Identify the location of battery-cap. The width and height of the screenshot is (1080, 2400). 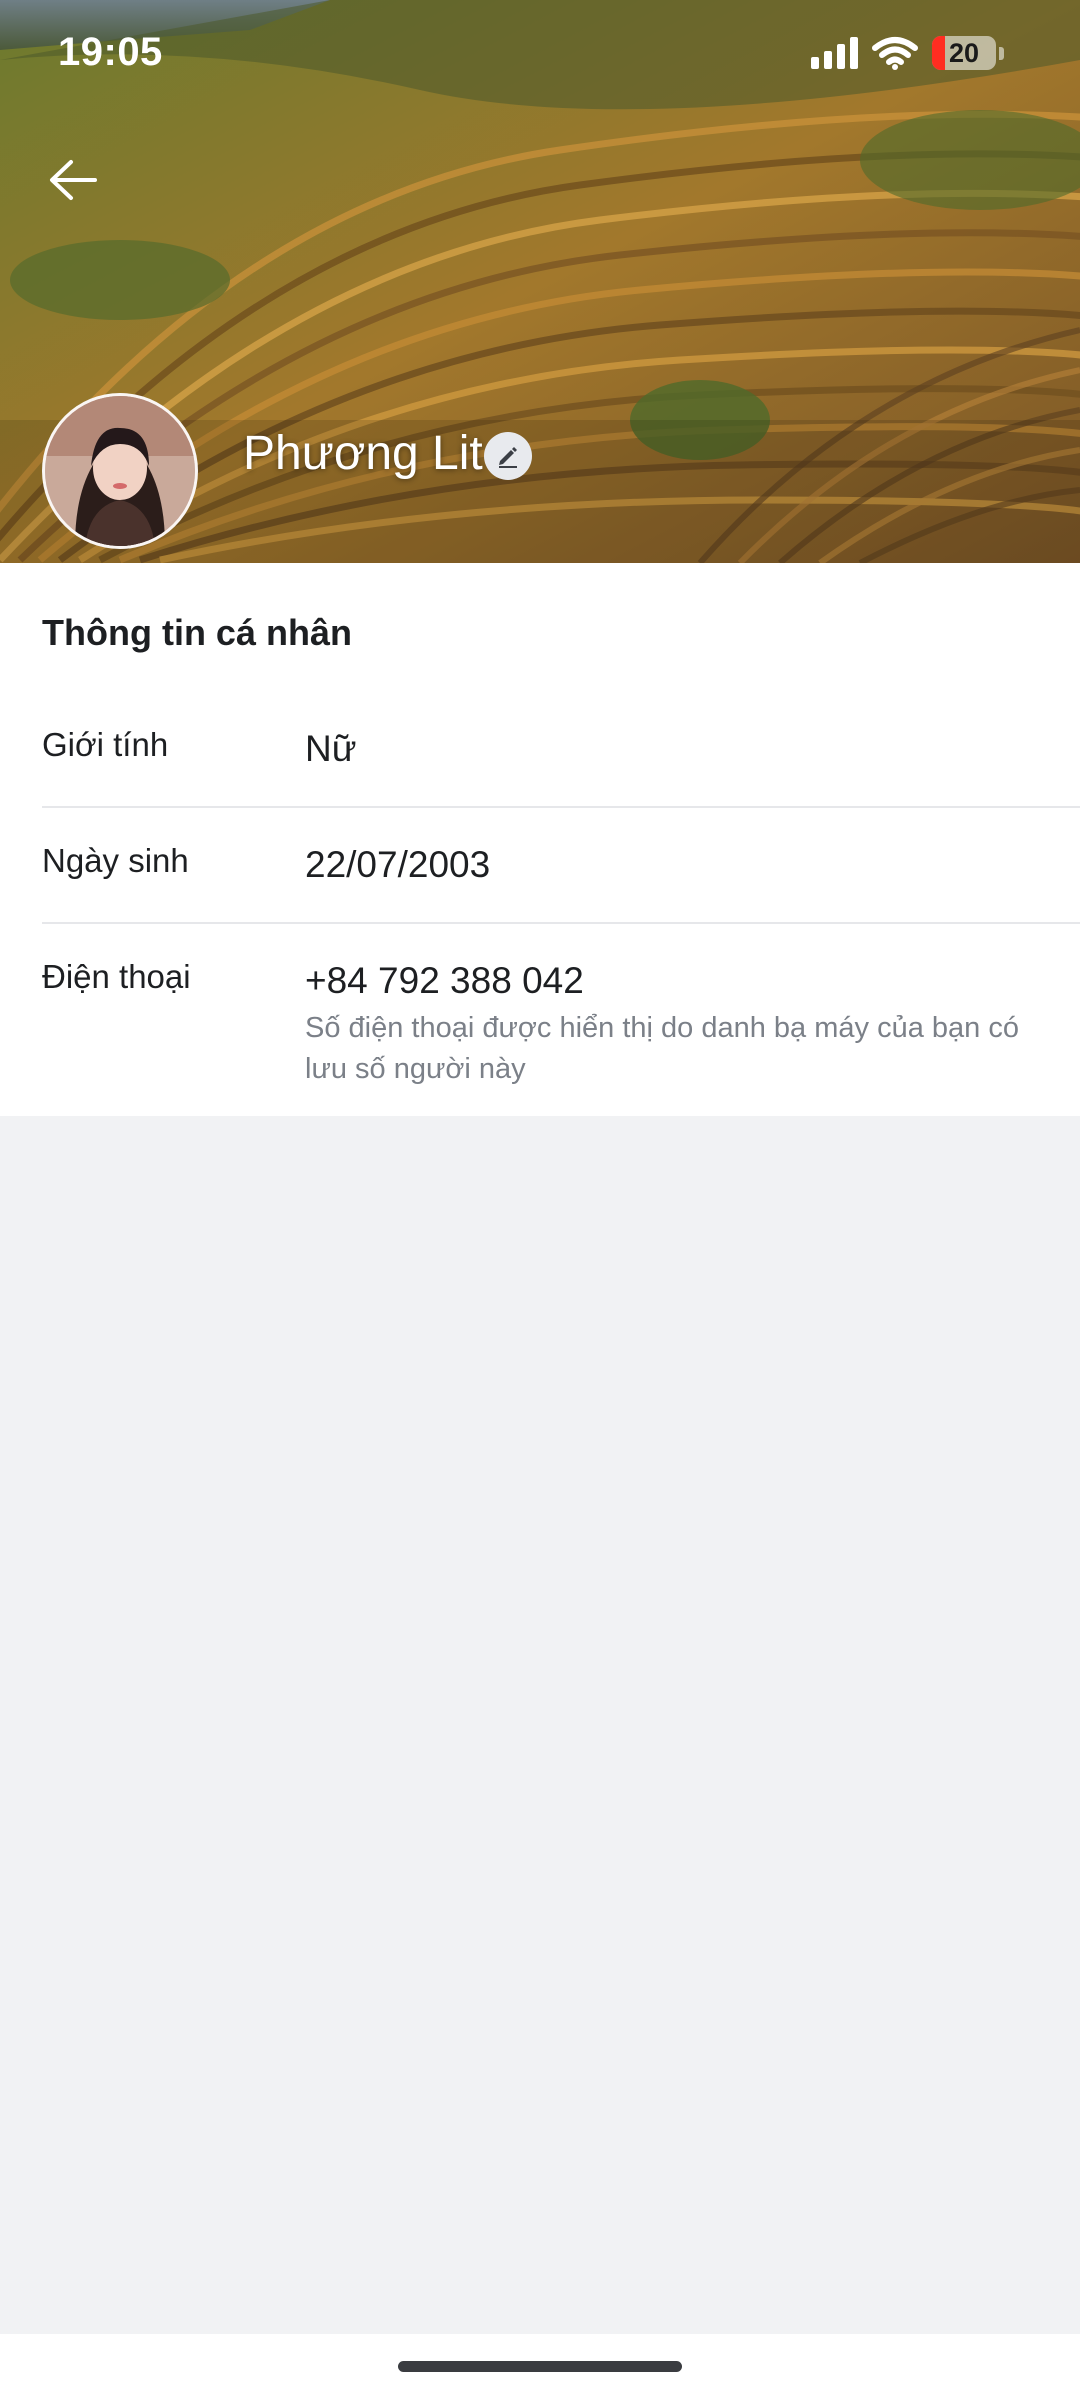
(1001, 53).